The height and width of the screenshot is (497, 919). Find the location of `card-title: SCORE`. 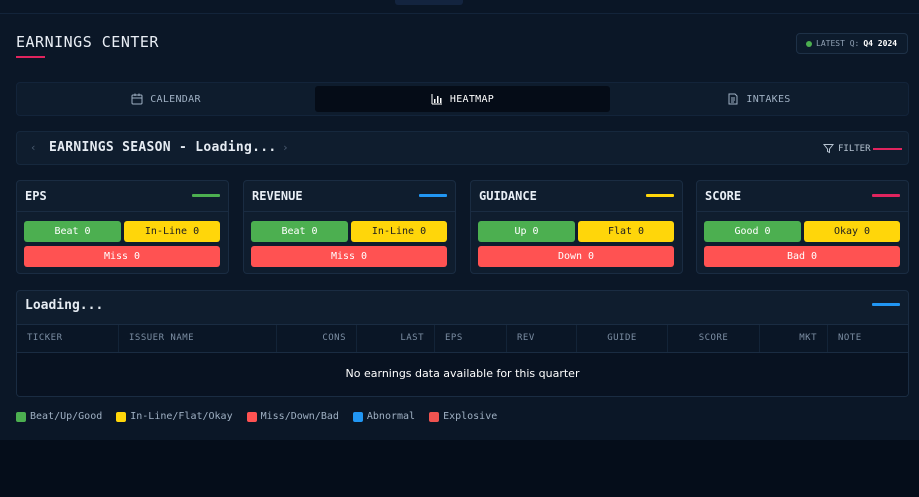

card-title: SCORE is located at coordinates (723, 196).